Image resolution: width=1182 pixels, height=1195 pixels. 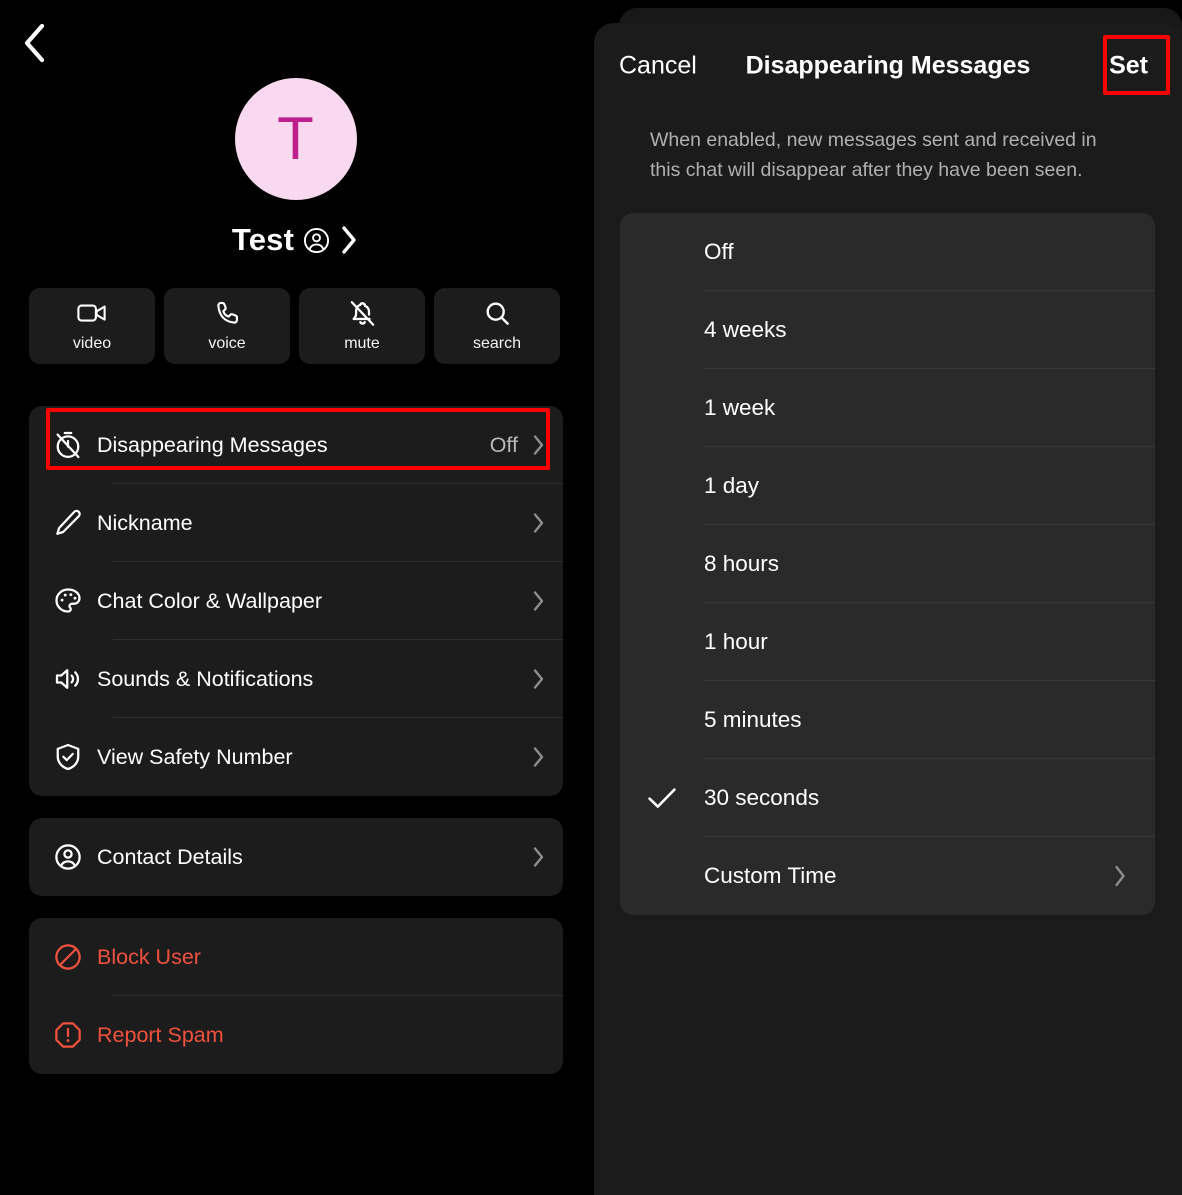 I want to click on bell-slash-icon, so click(x=362, y=313).